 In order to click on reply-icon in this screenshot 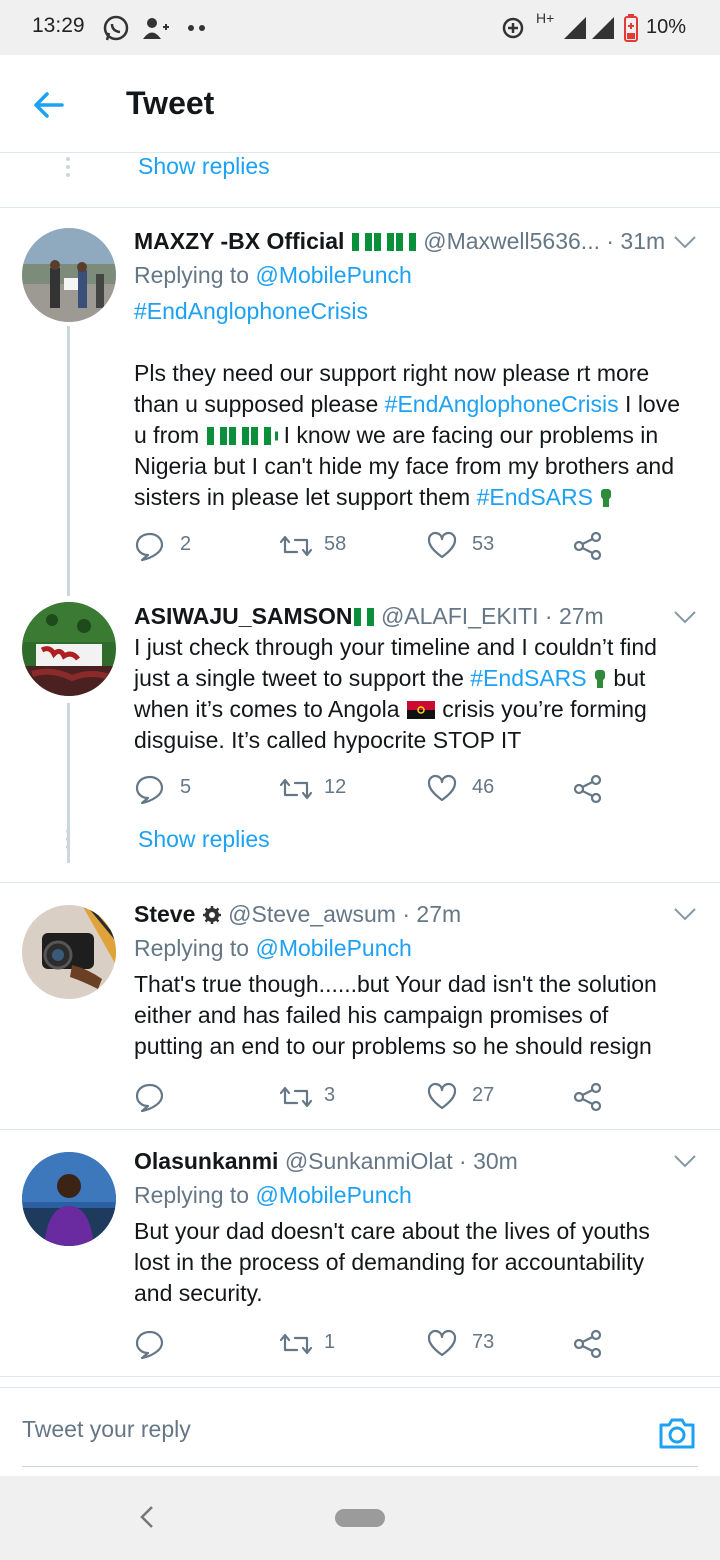, I will do `click(149, 1098)`.